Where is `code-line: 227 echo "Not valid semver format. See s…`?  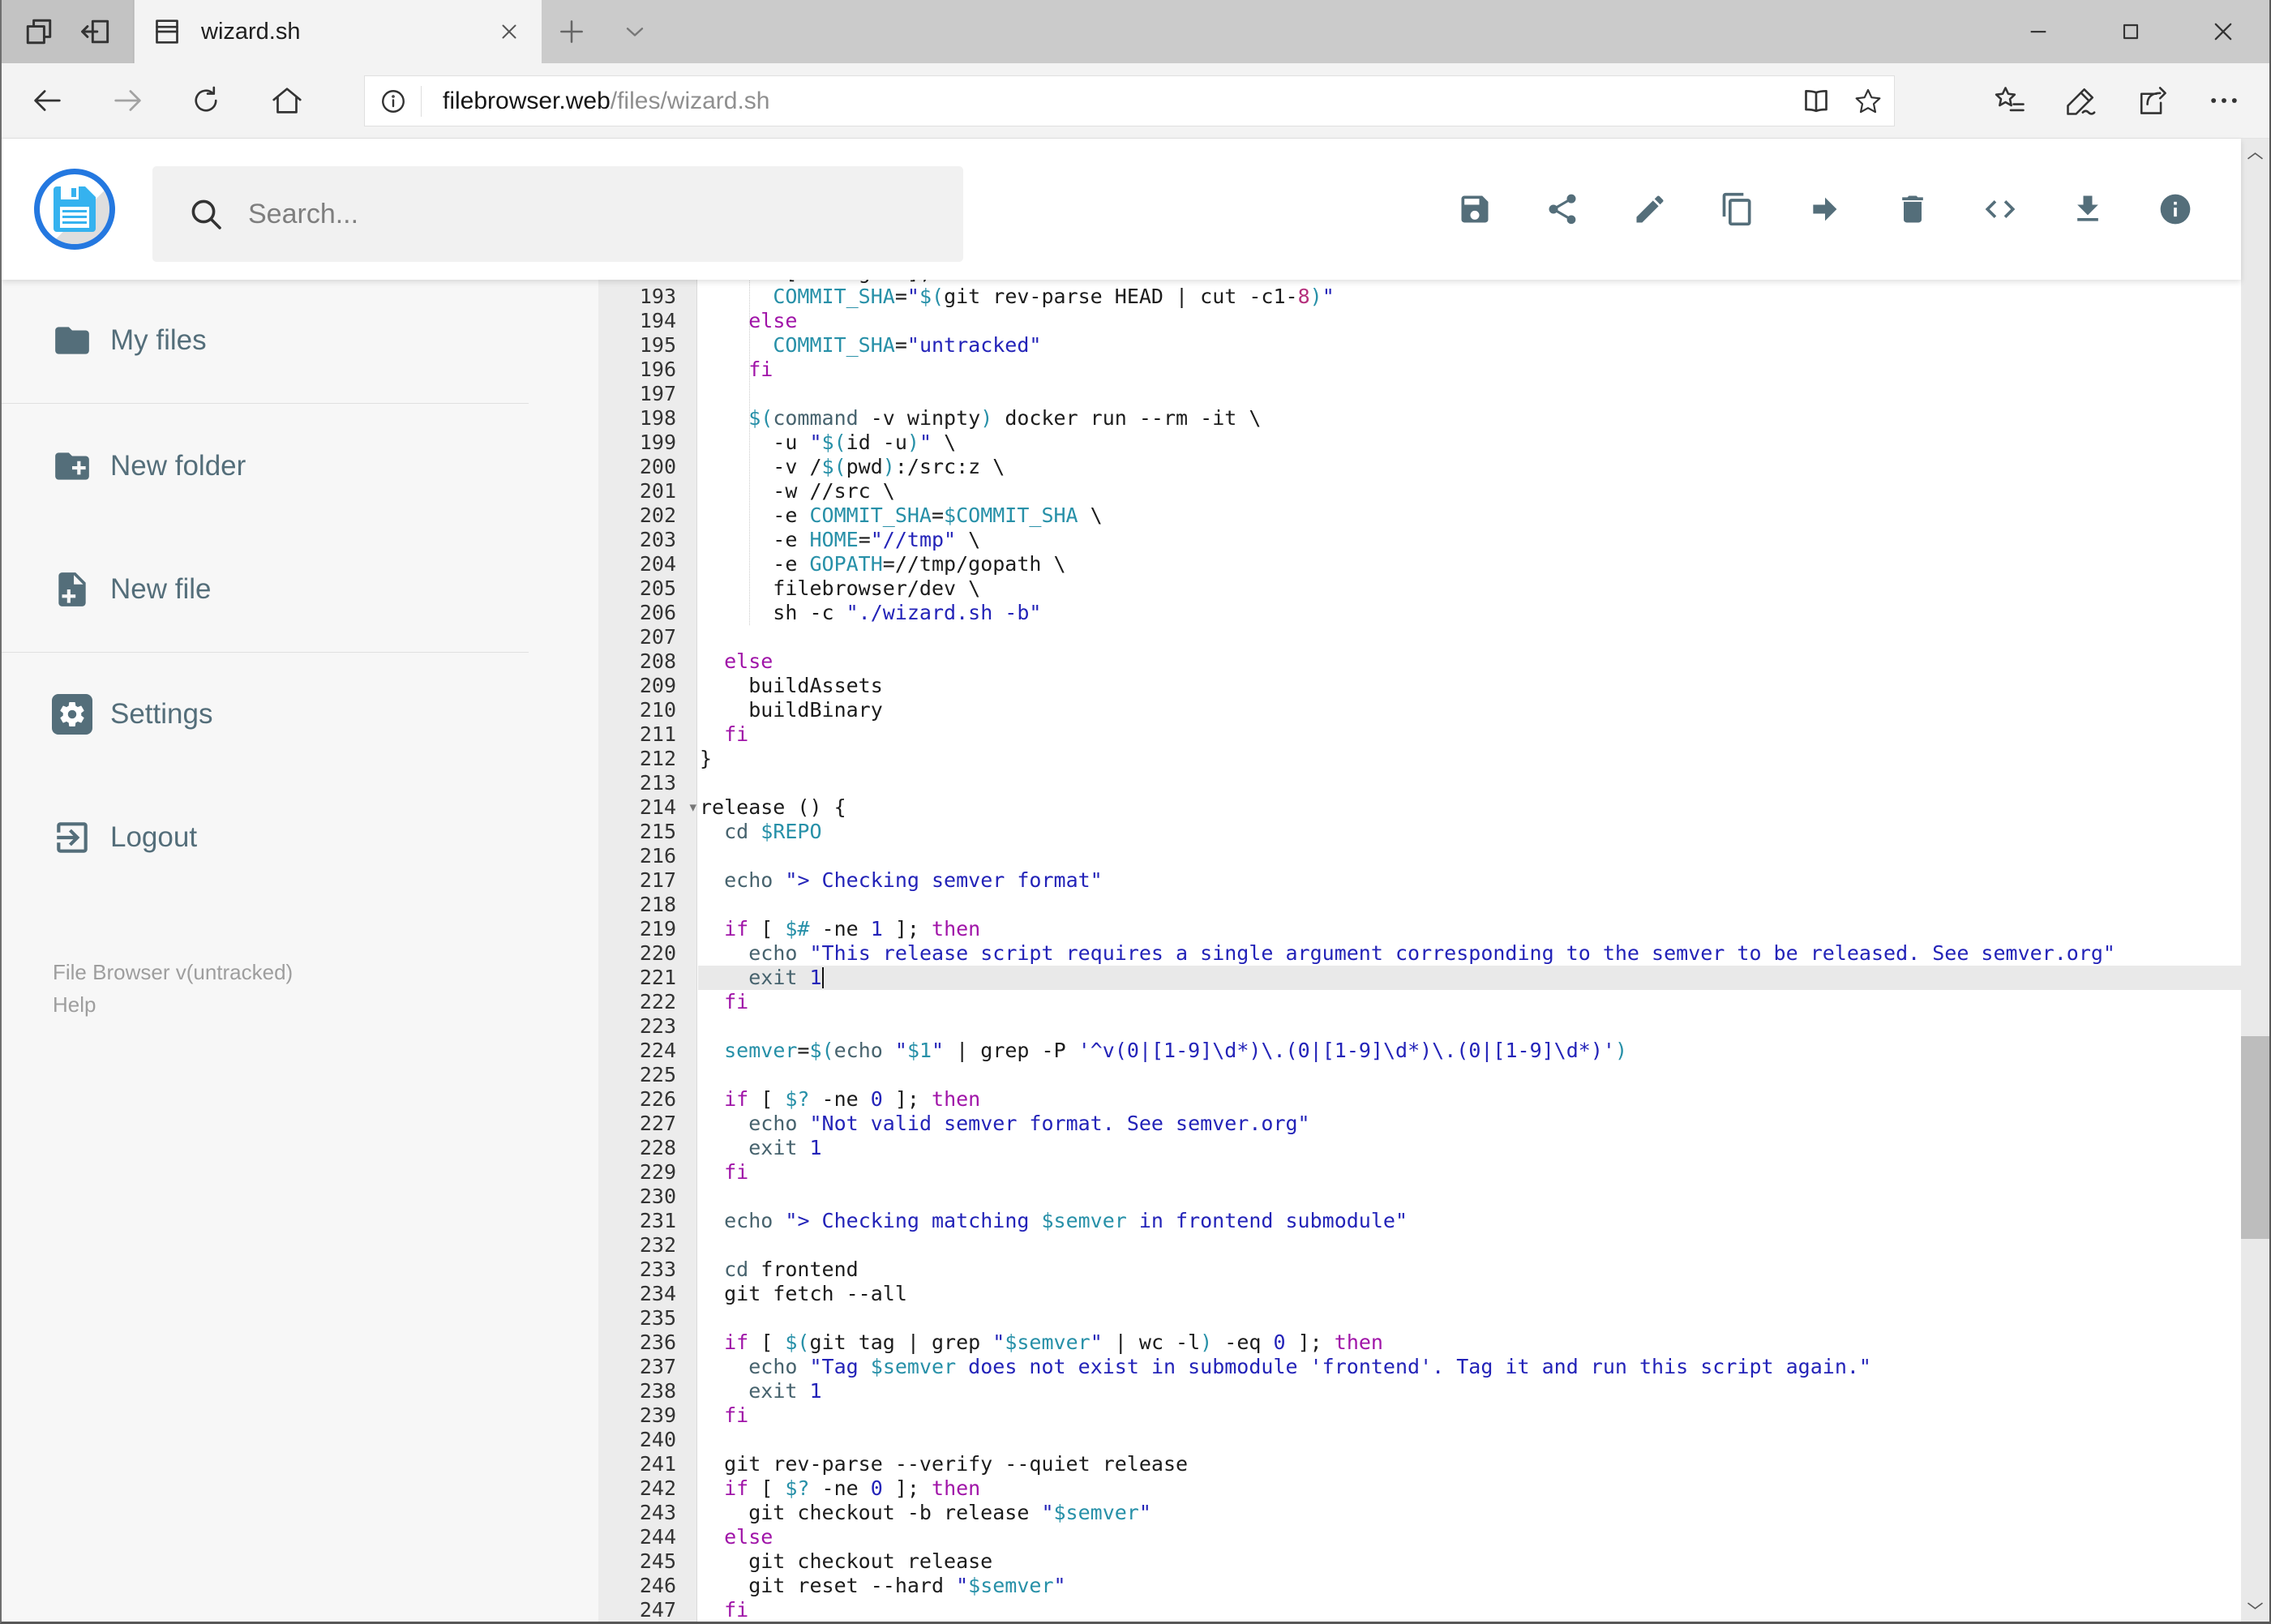 code-line: 227 echo "Not valid semver format. See s… is located at coordinates (1420, 1124).